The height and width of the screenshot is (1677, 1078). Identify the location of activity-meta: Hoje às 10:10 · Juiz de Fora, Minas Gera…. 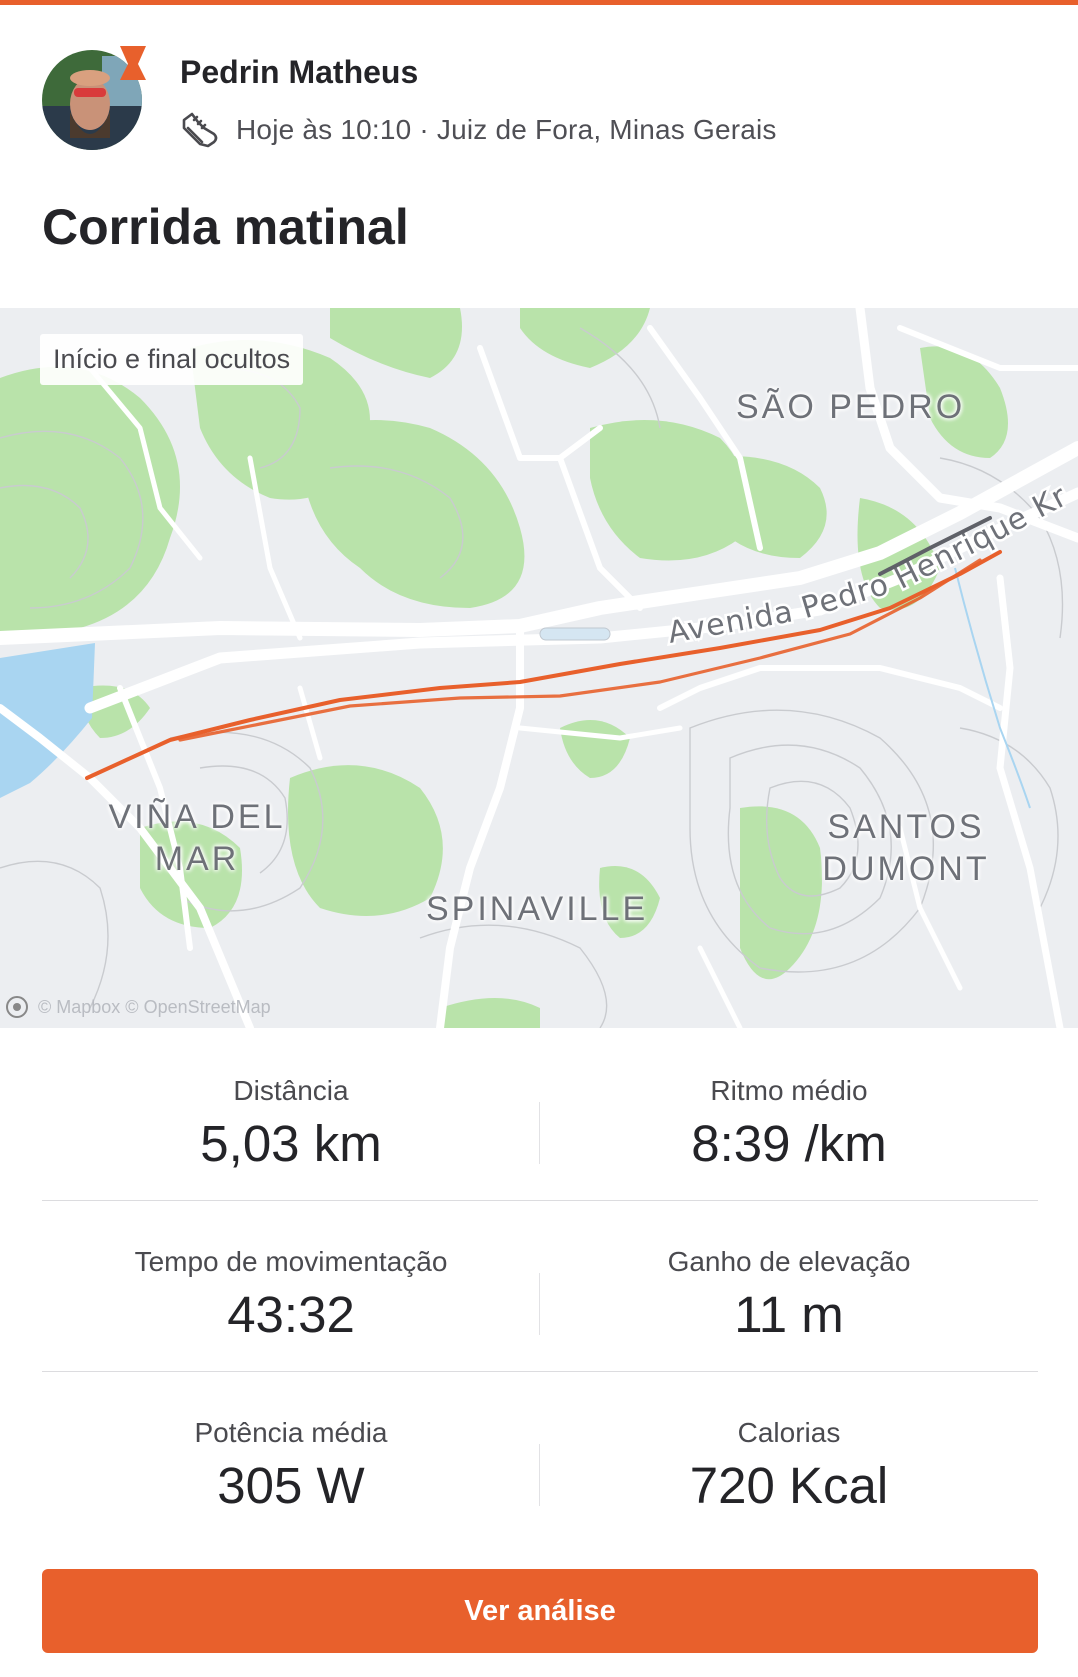
(477, 130).